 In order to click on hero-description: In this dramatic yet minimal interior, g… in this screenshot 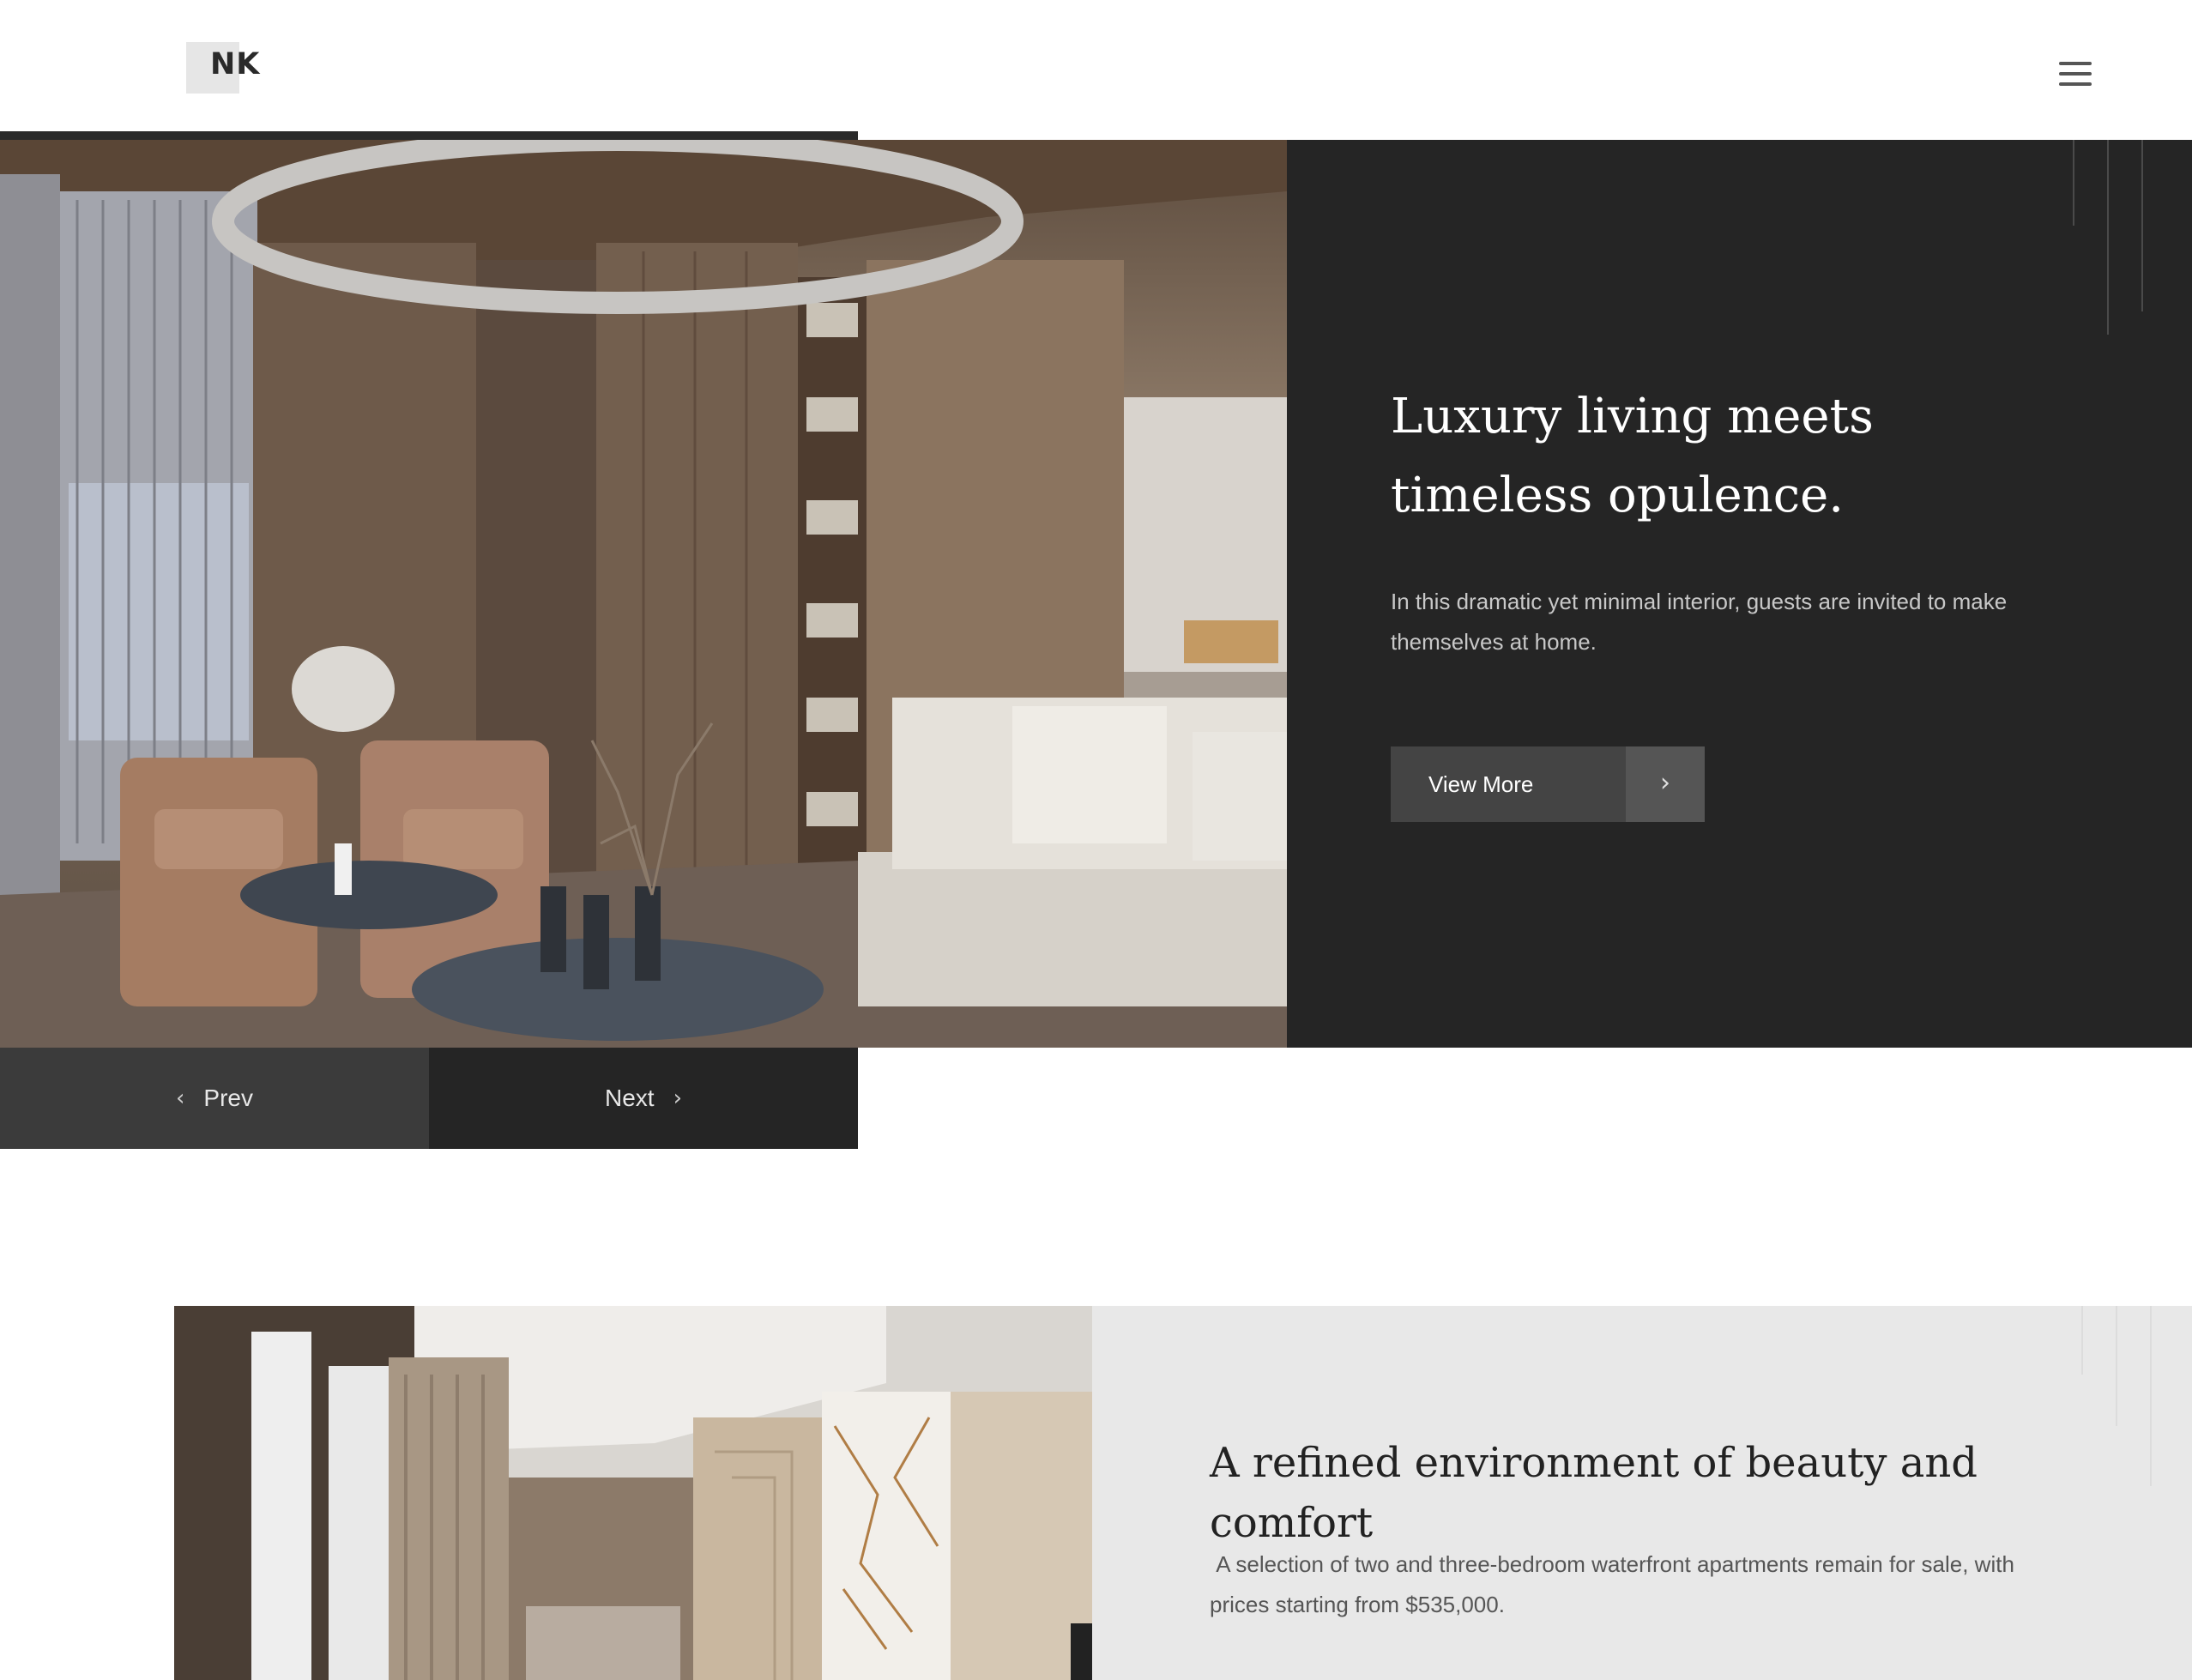, I will do `click(1699, 622)`.